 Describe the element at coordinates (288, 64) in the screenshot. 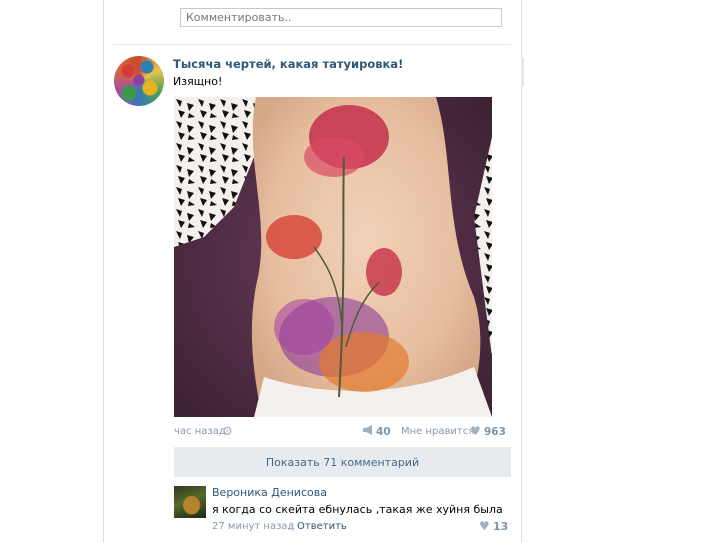

I see `post-title: Тысяча чертей, какая татуировка!` at that location.